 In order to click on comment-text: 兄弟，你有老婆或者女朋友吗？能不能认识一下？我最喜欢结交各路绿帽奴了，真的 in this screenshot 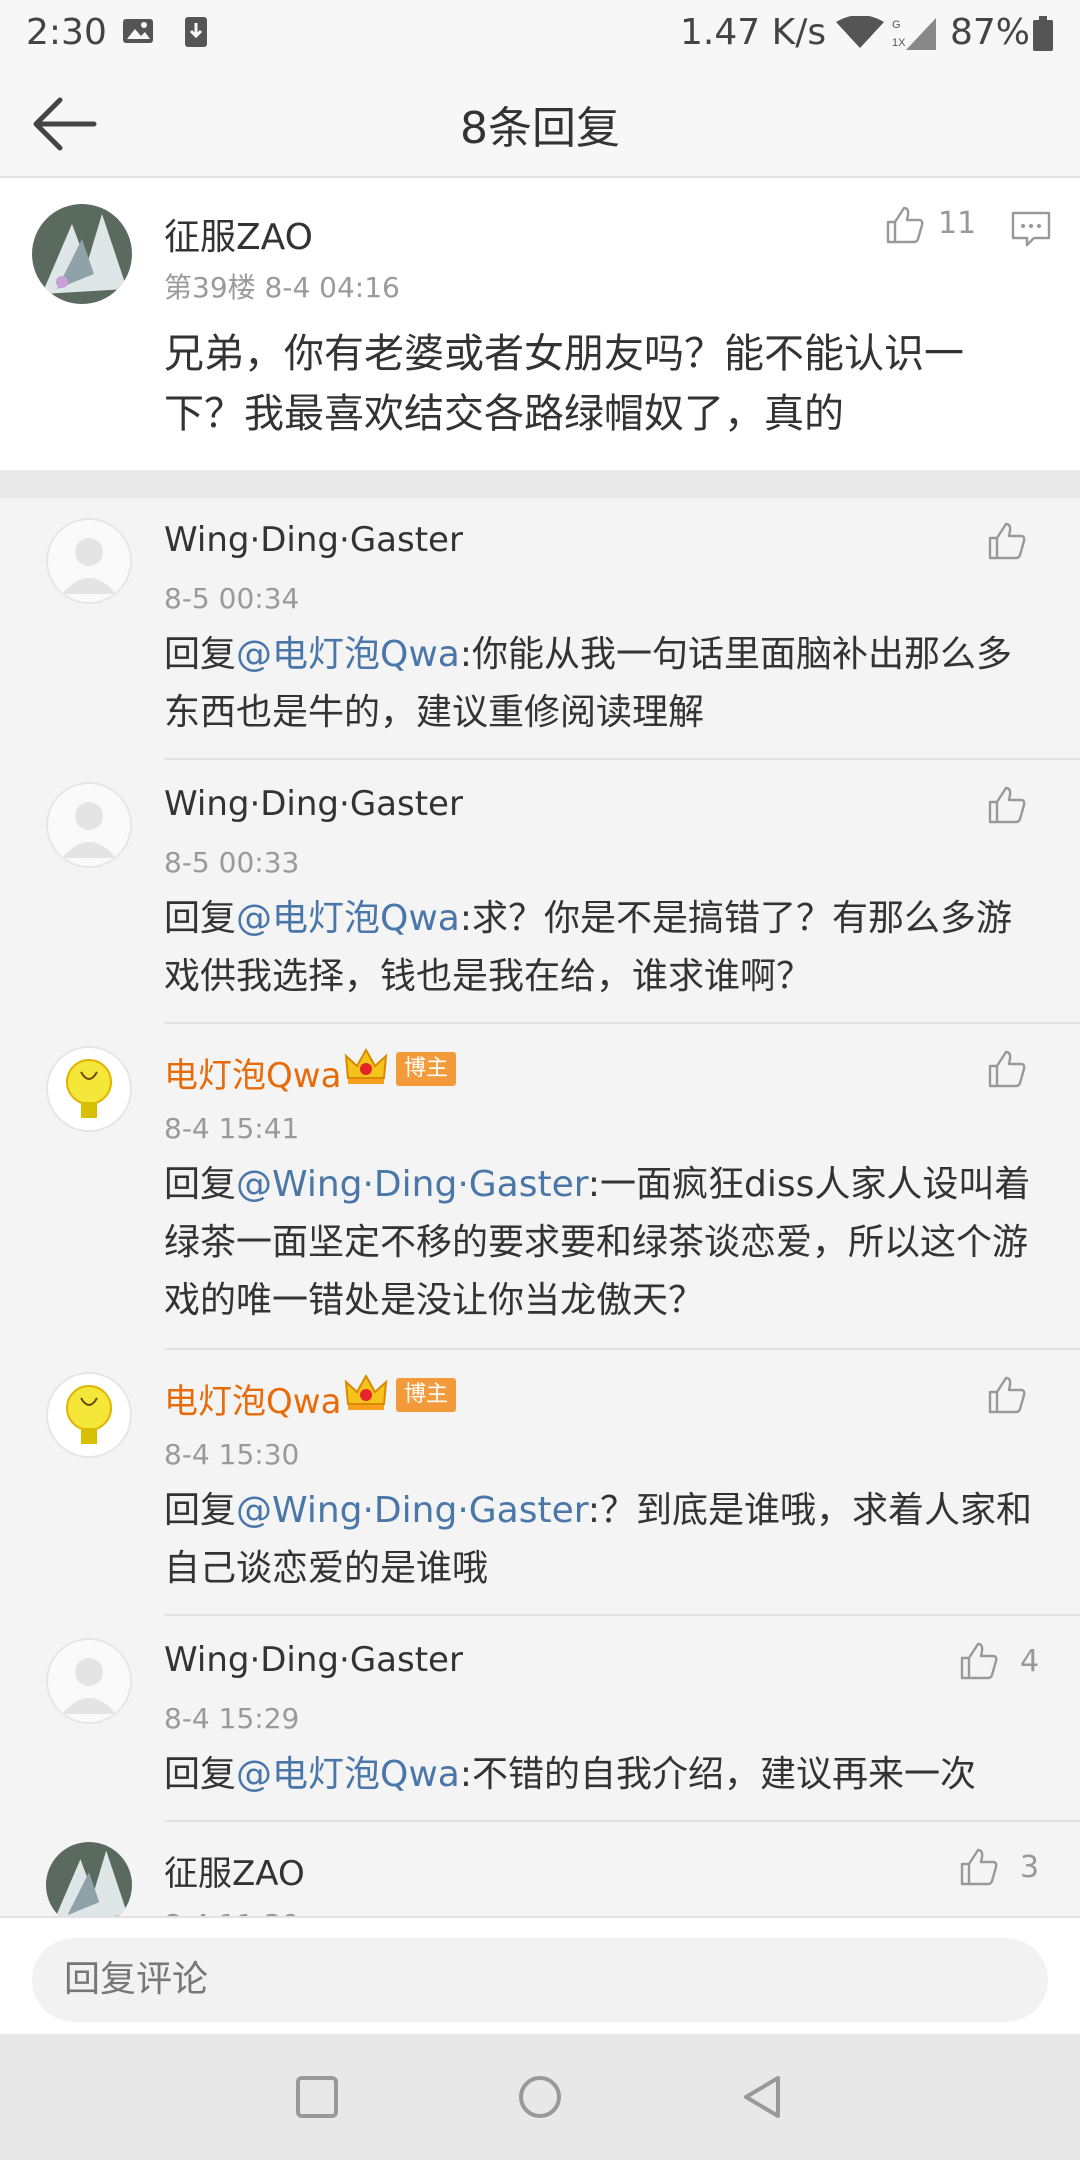, I will do `click(564, 384)`.